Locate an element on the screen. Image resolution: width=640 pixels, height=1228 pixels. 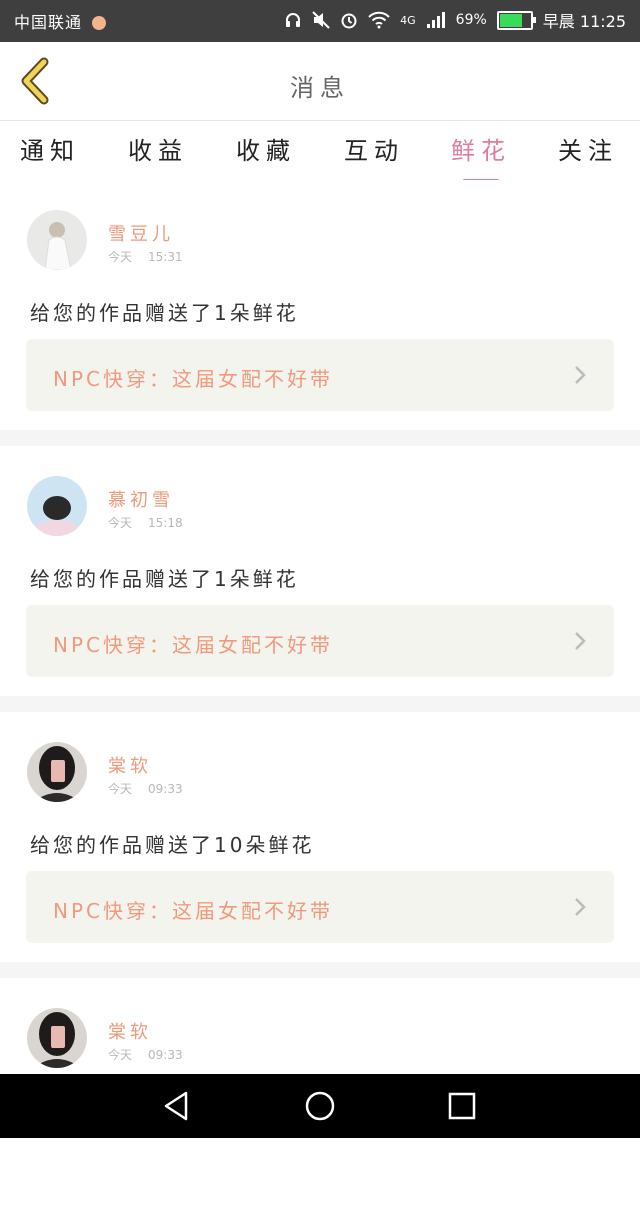
tab-label: 互动 is located at coordinates (374, 151).